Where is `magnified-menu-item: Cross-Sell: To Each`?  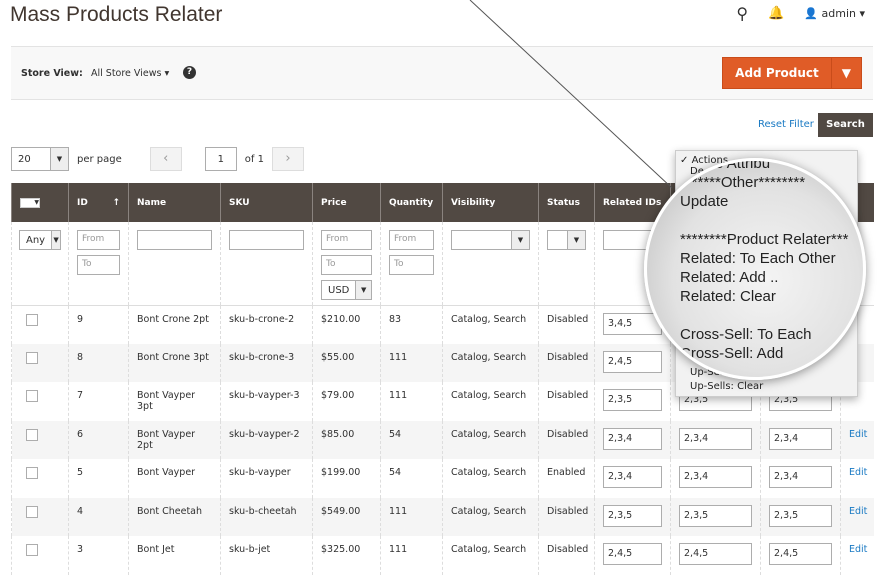
magnified-menu-item: Cross-Sell: To Each is located at coordinates (746, 334).